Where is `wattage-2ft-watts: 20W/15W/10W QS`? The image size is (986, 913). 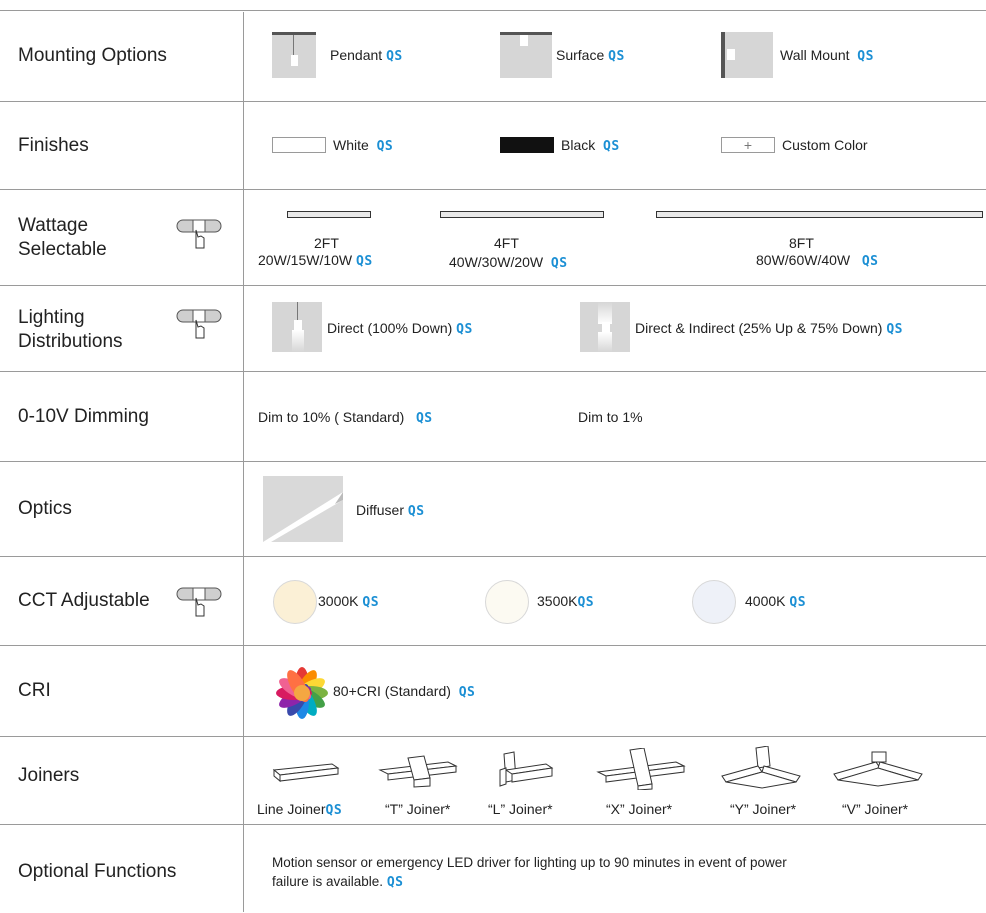 wattage-2ft-watts: 20W/15W/10W QS is located at coordinates (315, 260).